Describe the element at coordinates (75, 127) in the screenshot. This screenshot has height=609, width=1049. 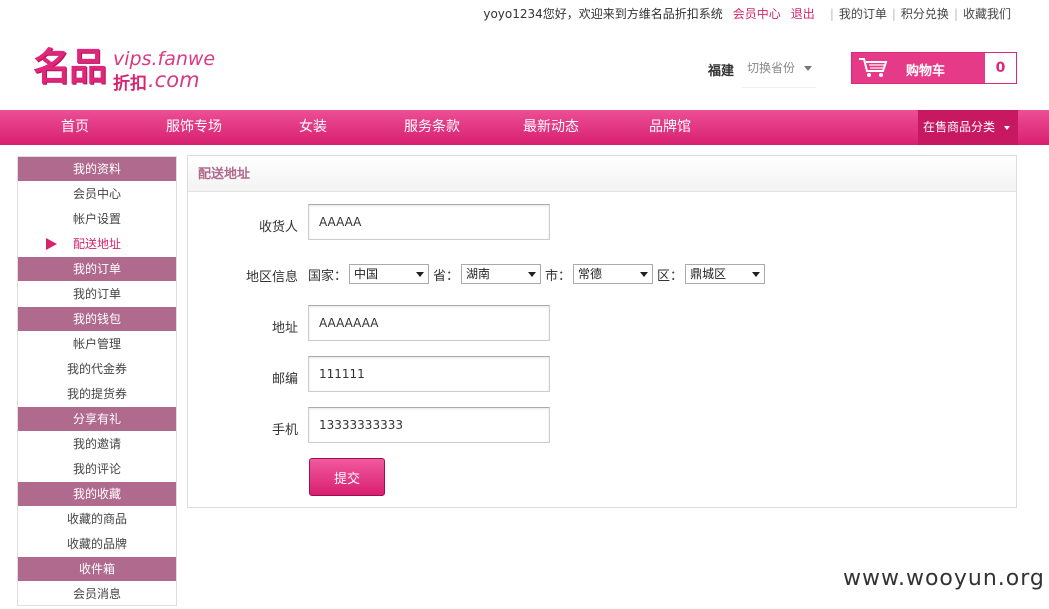
I see `nav-item-home: 首页` at that location.